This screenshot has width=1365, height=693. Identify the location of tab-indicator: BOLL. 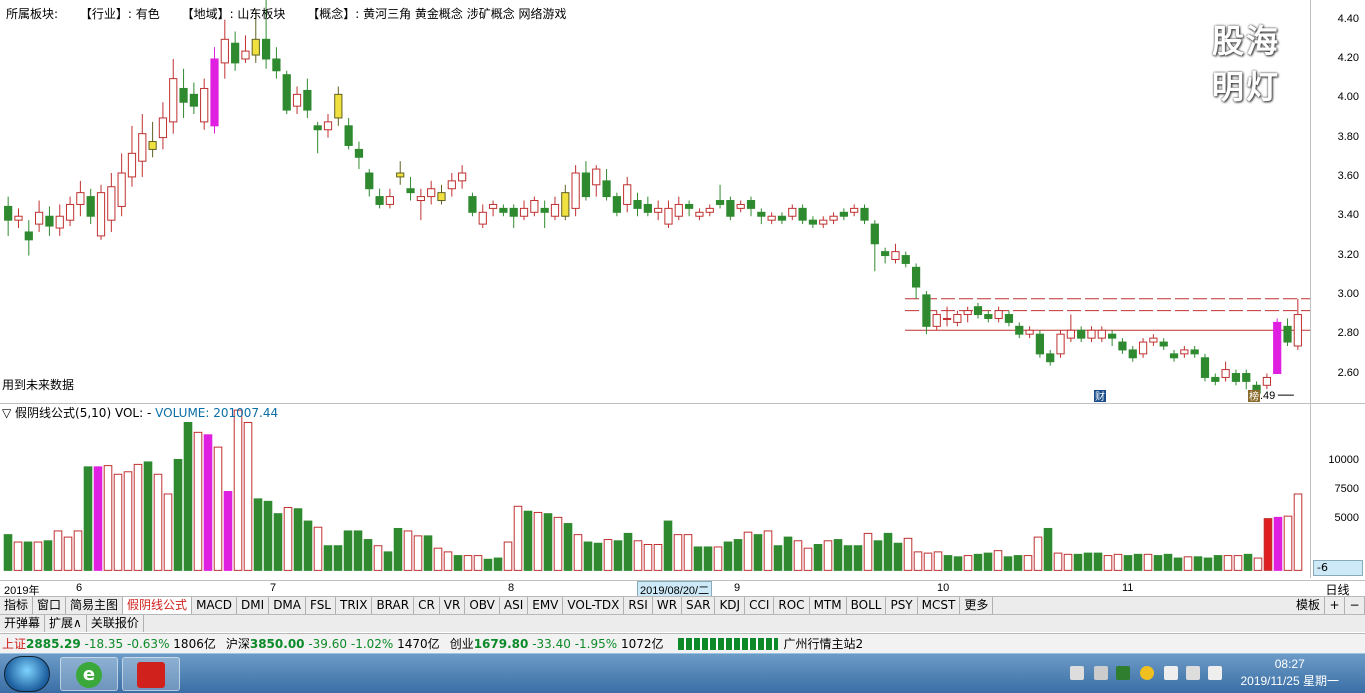
(867, 605).